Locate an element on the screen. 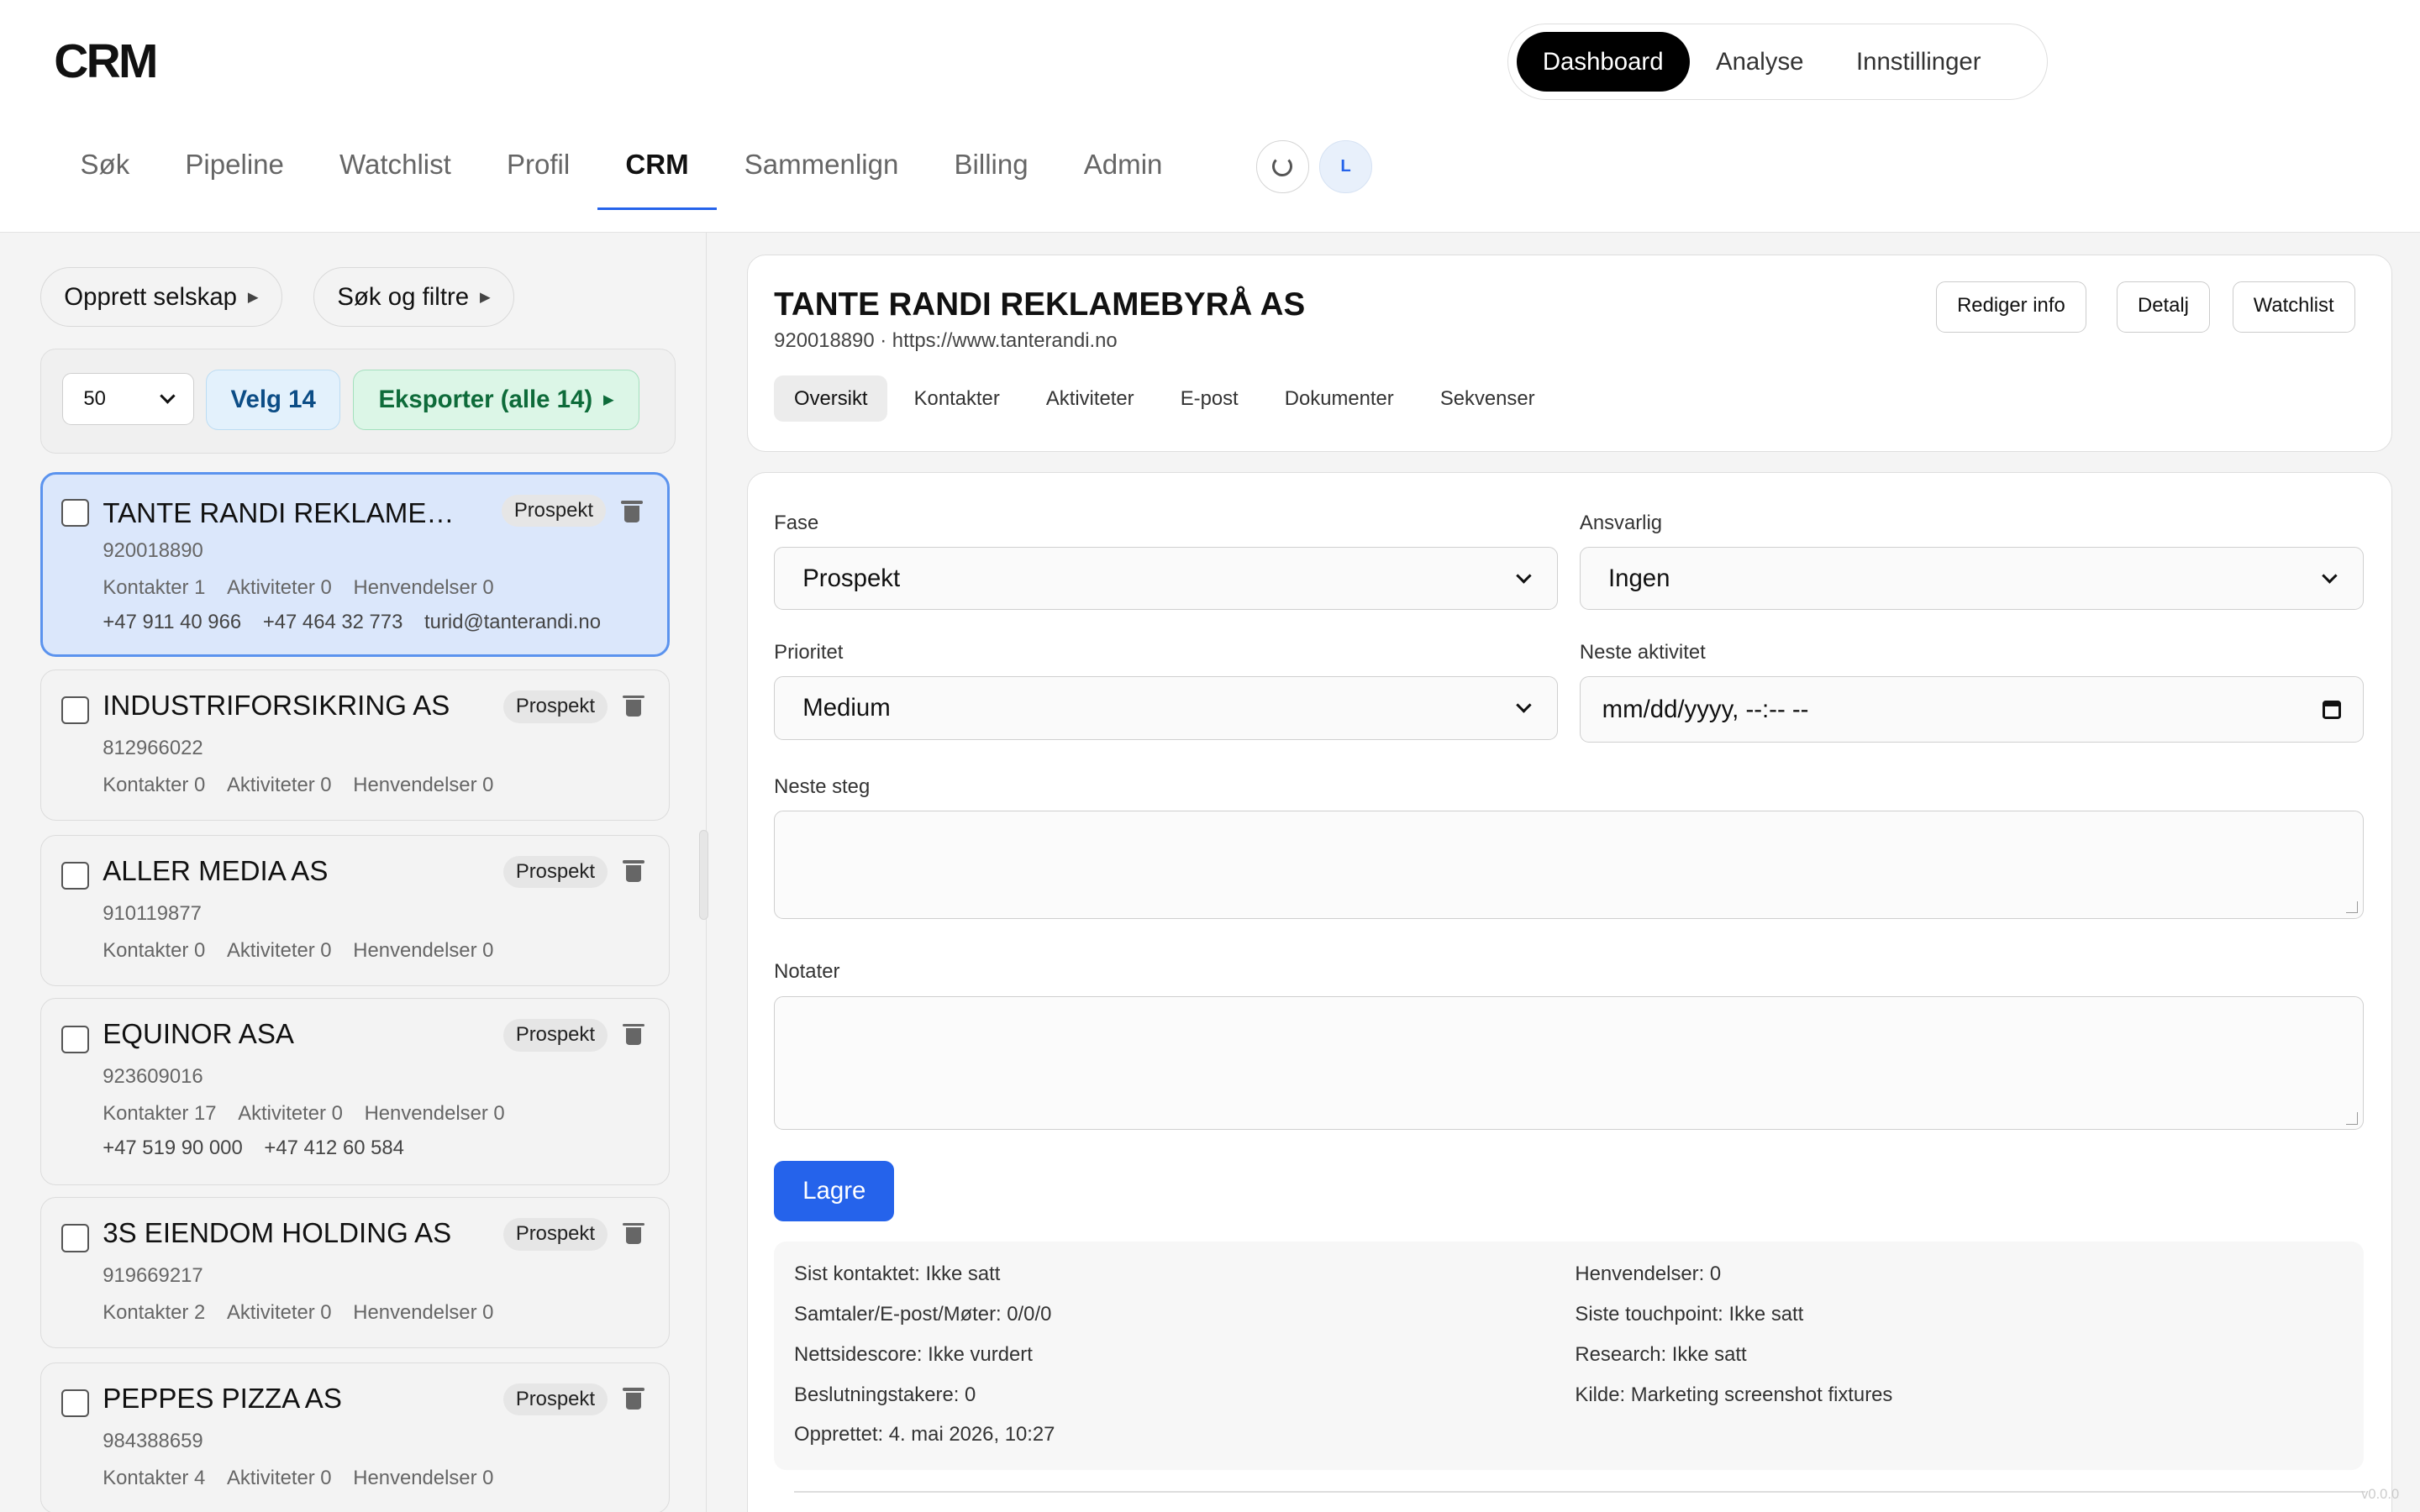 This screenshot has width=2420, height=1512. section-divider is located at coordinates (1579, 1492).